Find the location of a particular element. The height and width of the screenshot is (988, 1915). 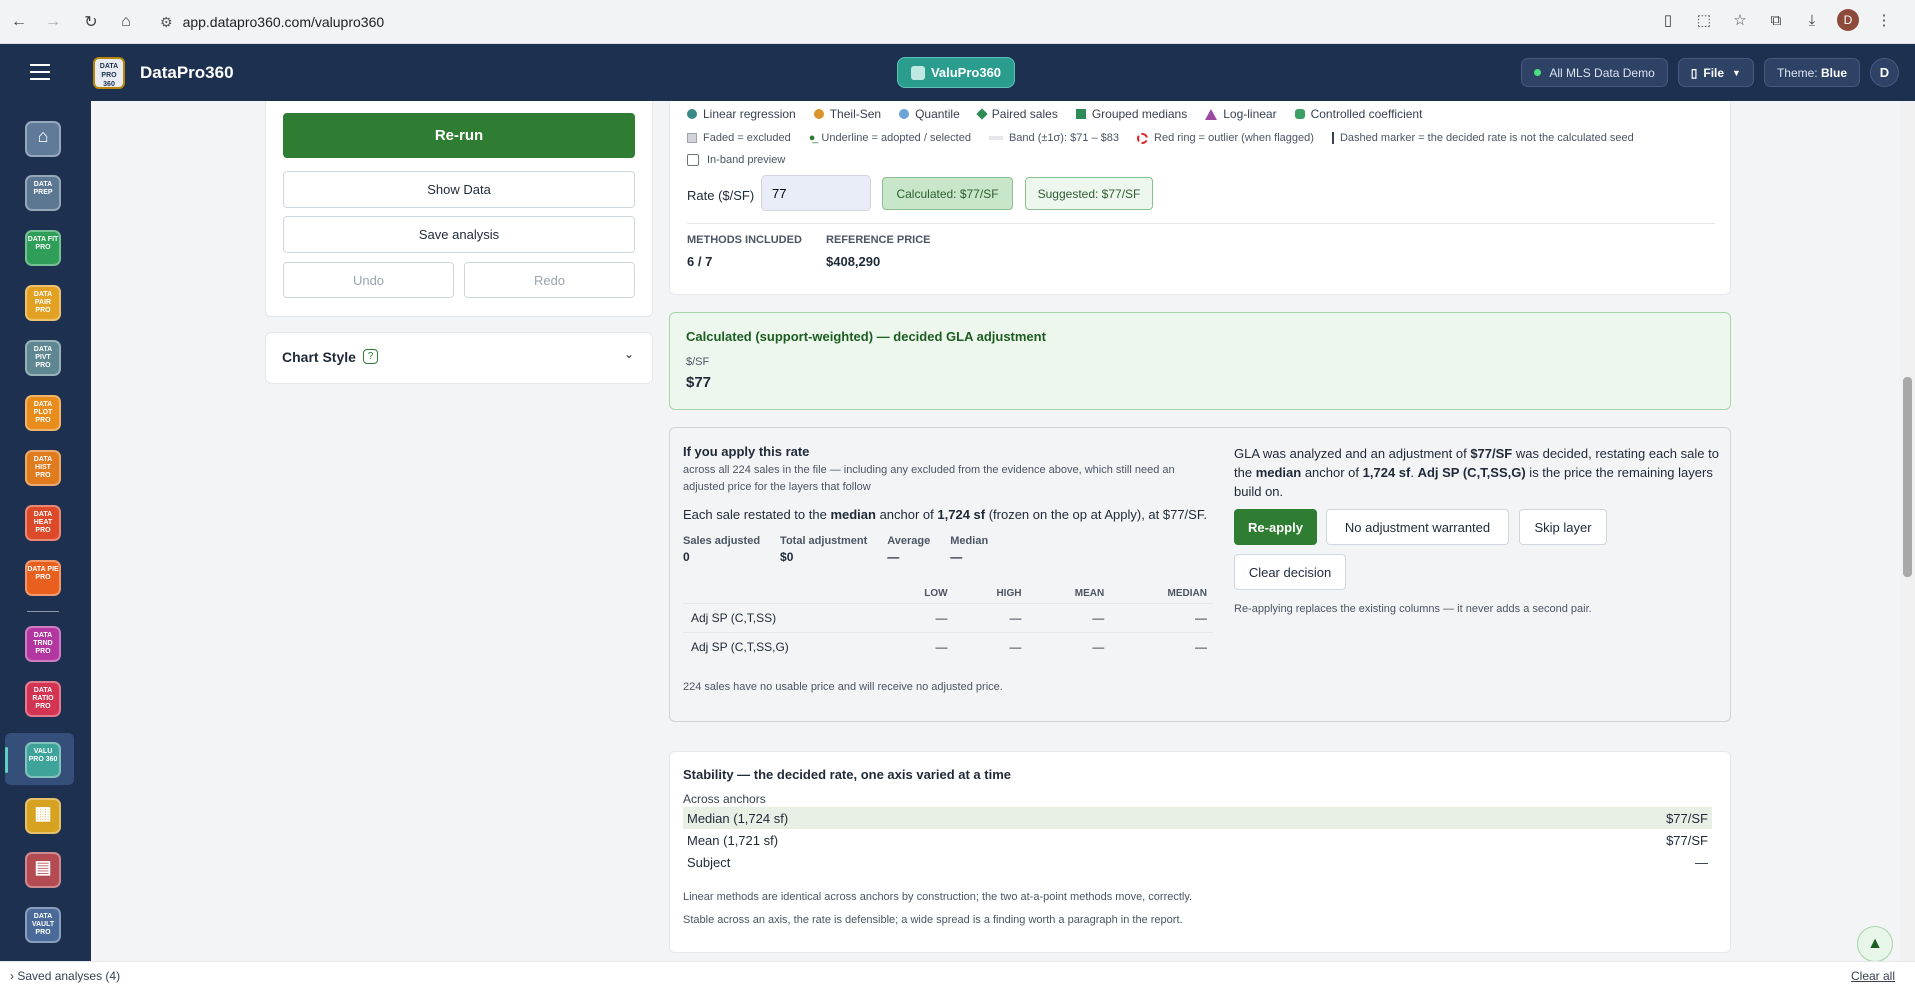

in-band-checkbox is located at coordinates (693, 160).